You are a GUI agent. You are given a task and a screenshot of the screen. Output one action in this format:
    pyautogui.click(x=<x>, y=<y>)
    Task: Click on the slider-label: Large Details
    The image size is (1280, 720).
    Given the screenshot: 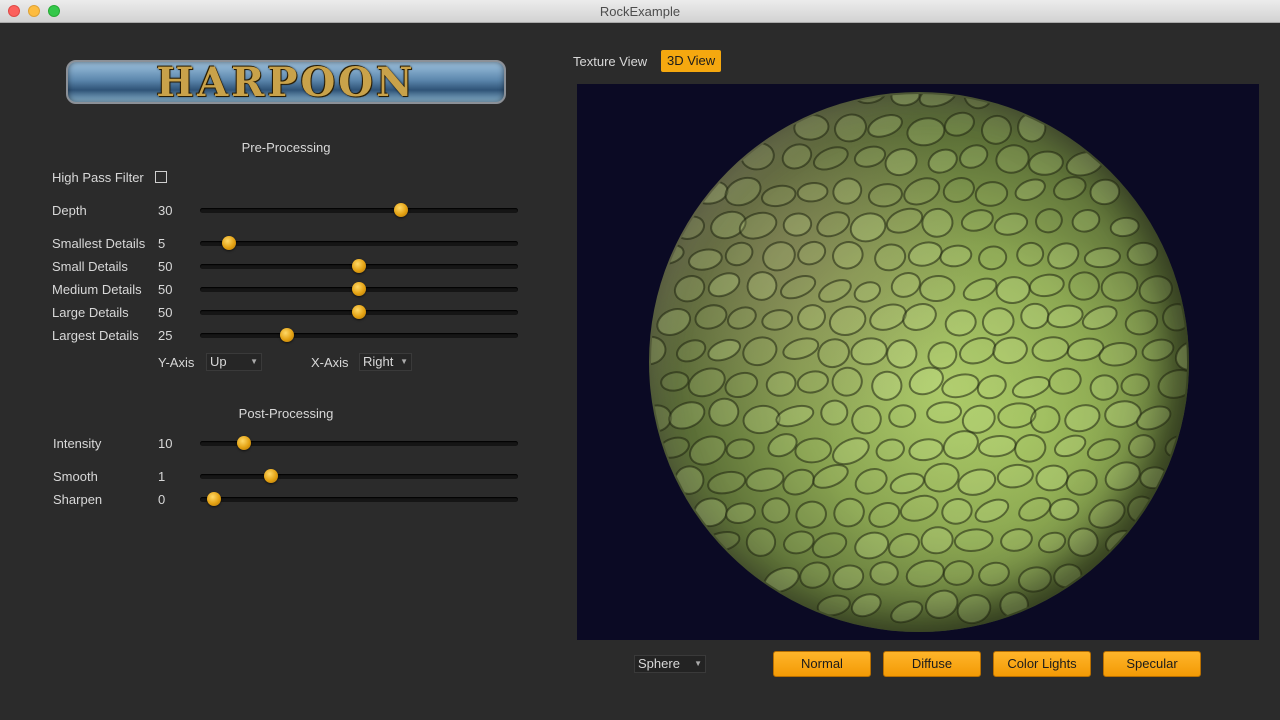 What is the action you would take?
    pyautogui.click(x=90, y=312)
    